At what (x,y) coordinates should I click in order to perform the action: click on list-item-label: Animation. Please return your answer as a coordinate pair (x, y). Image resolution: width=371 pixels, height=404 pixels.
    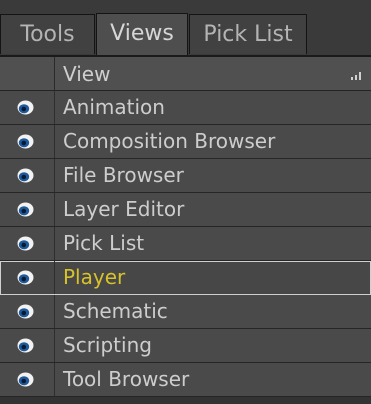
    Looking at the image, I should click on (114, 107).